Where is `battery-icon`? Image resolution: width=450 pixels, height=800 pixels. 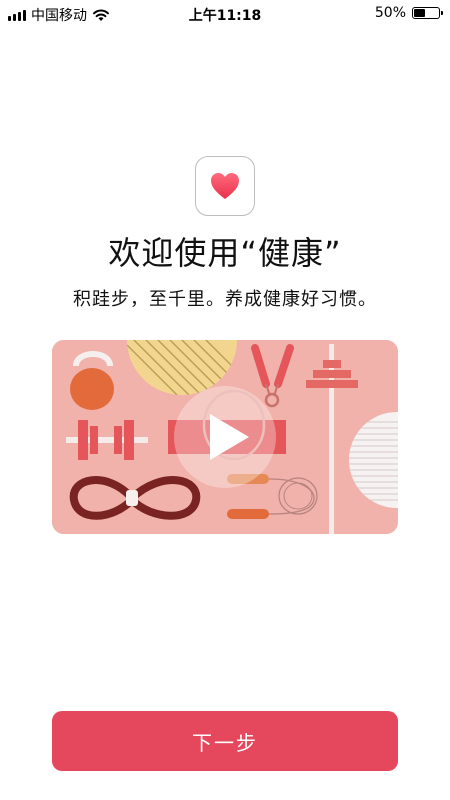
battery-icon is located at coordinates (427, 13).